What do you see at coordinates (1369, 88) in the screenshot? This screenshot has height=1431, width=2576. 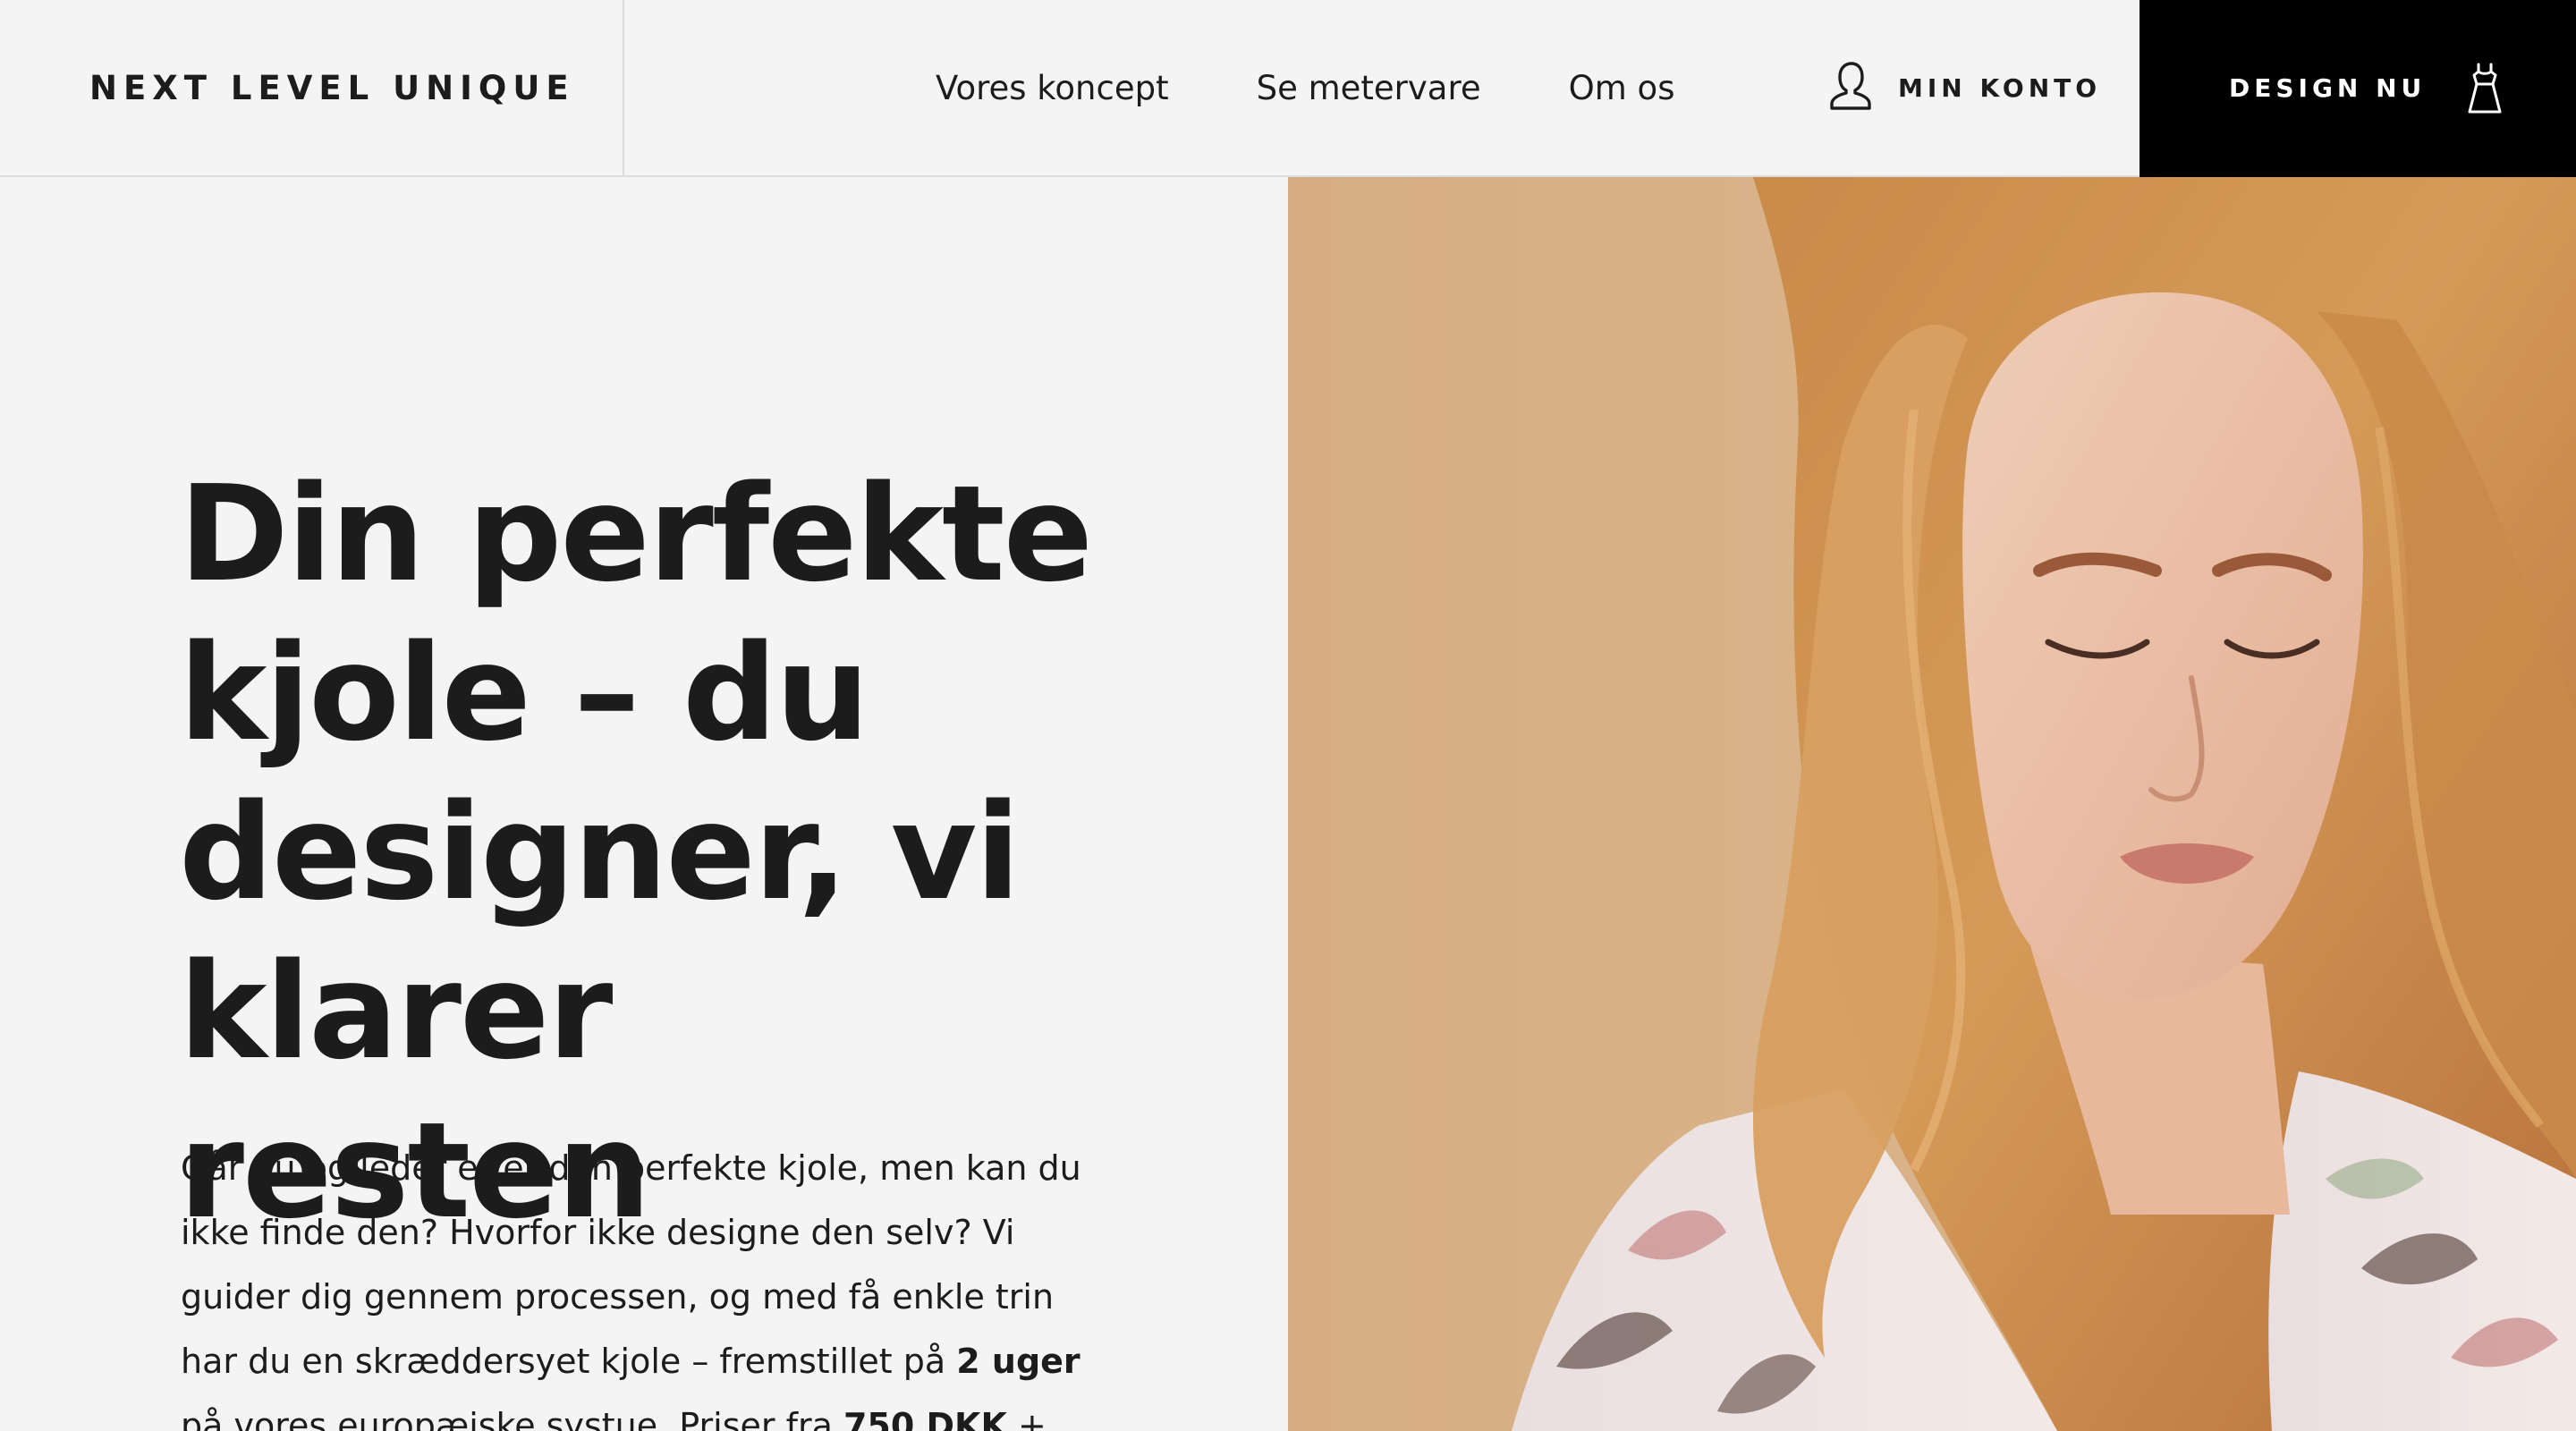 I see `nav-item-se-metervare: Se metervare` at bounding box center [1369, 88].